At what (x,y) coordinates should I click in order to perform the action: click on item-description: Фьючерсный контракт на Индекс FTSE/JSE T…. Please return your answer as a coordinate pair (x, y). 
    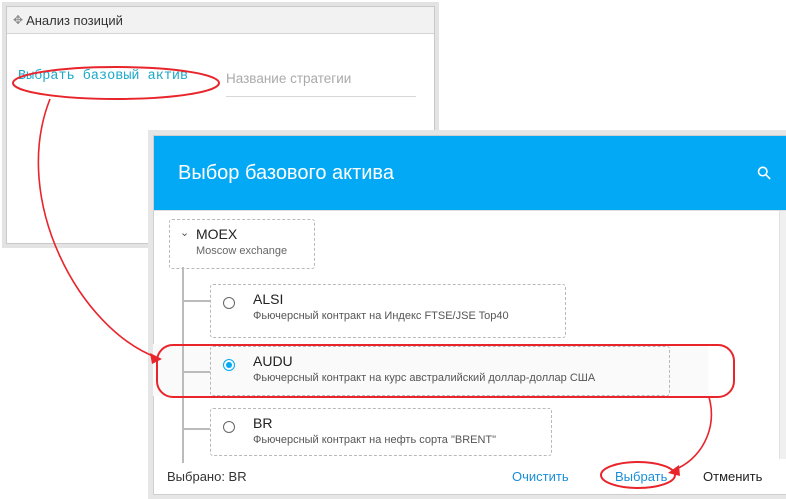
    Looking at the image, I should click on (381, 316).